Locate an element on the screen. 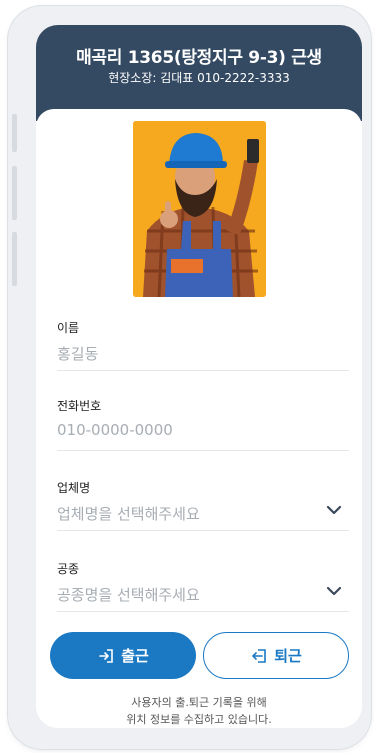 Image resolution: width=375 pixels, height=753 pixels. worker-illustration is located at coordinates (199, 209).